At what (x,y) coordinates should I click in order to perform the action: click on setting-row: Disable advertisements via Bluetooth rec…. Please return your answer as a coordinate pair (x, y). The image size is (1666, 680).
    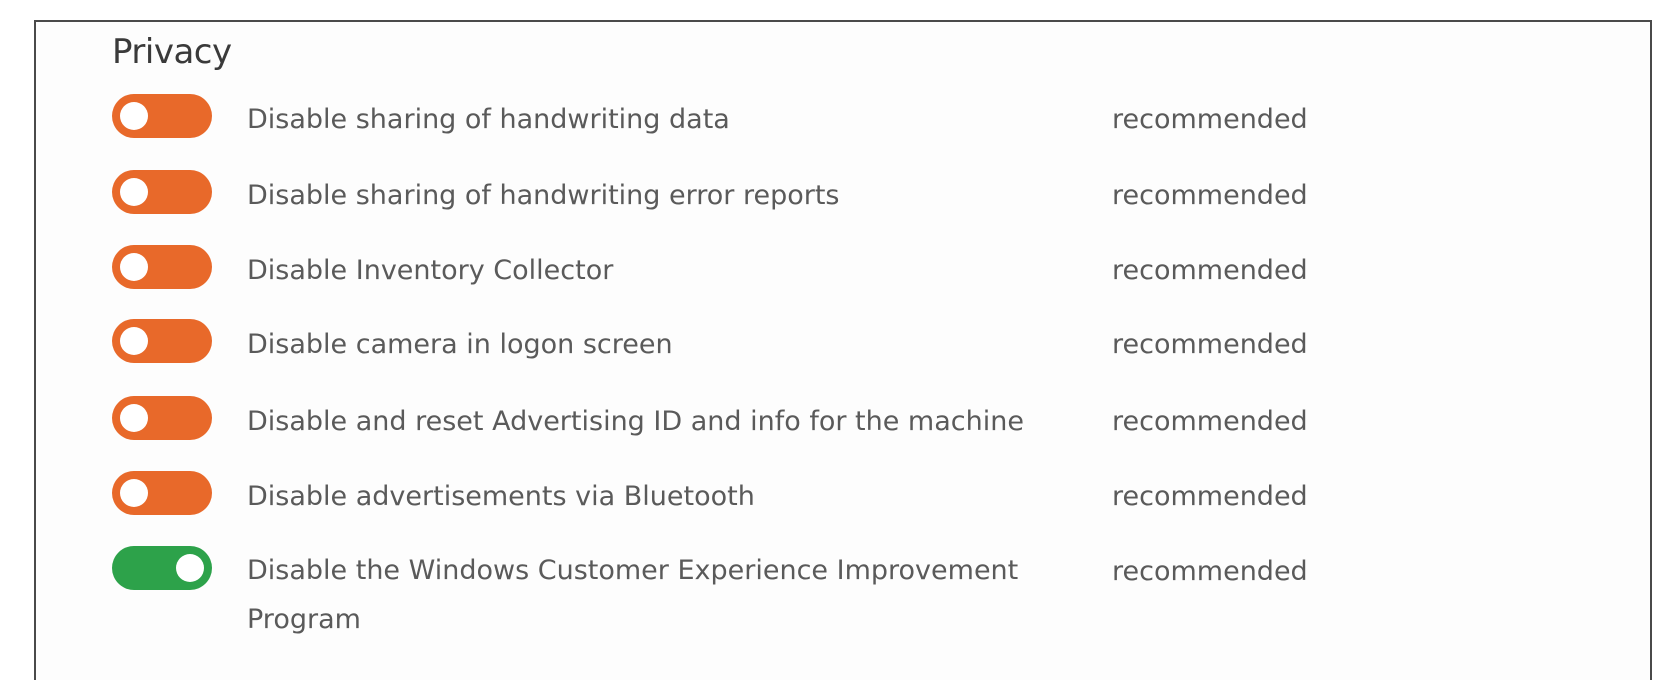
    Looking at the image, I should click on (843, 499).